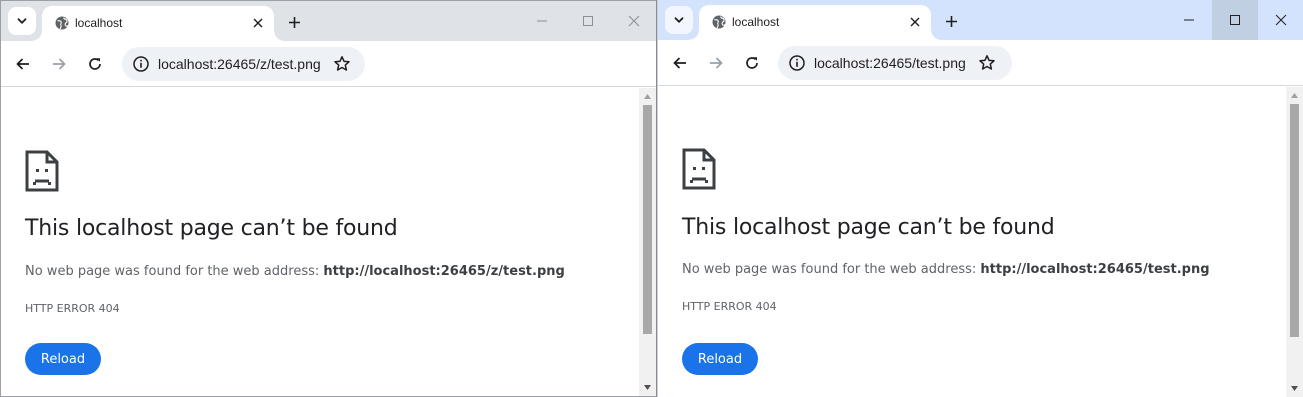 The image size is (1303, 397). What do you see at coordinates (890, 63) in the screenshot?
I see `url-text: localhost:26465/test.png` at bounding box center [890, 63].